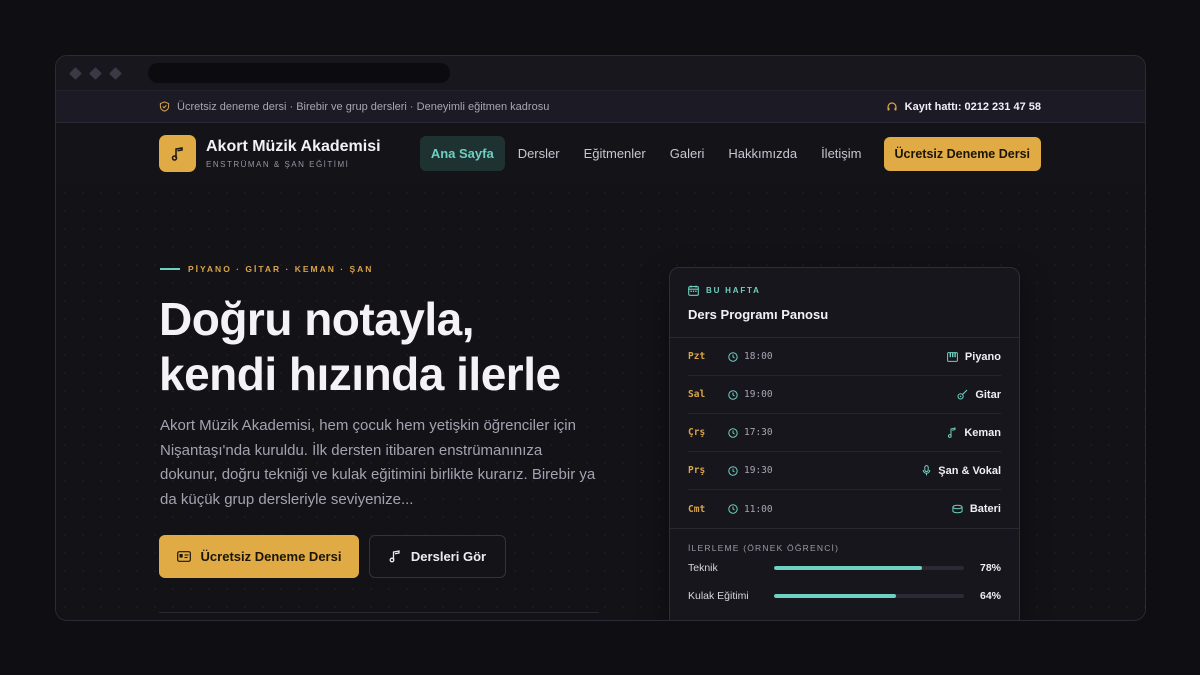  Describe the element at coordinates (703, 568) in the screenshot. I see `progress-name: Teknik` at that location.